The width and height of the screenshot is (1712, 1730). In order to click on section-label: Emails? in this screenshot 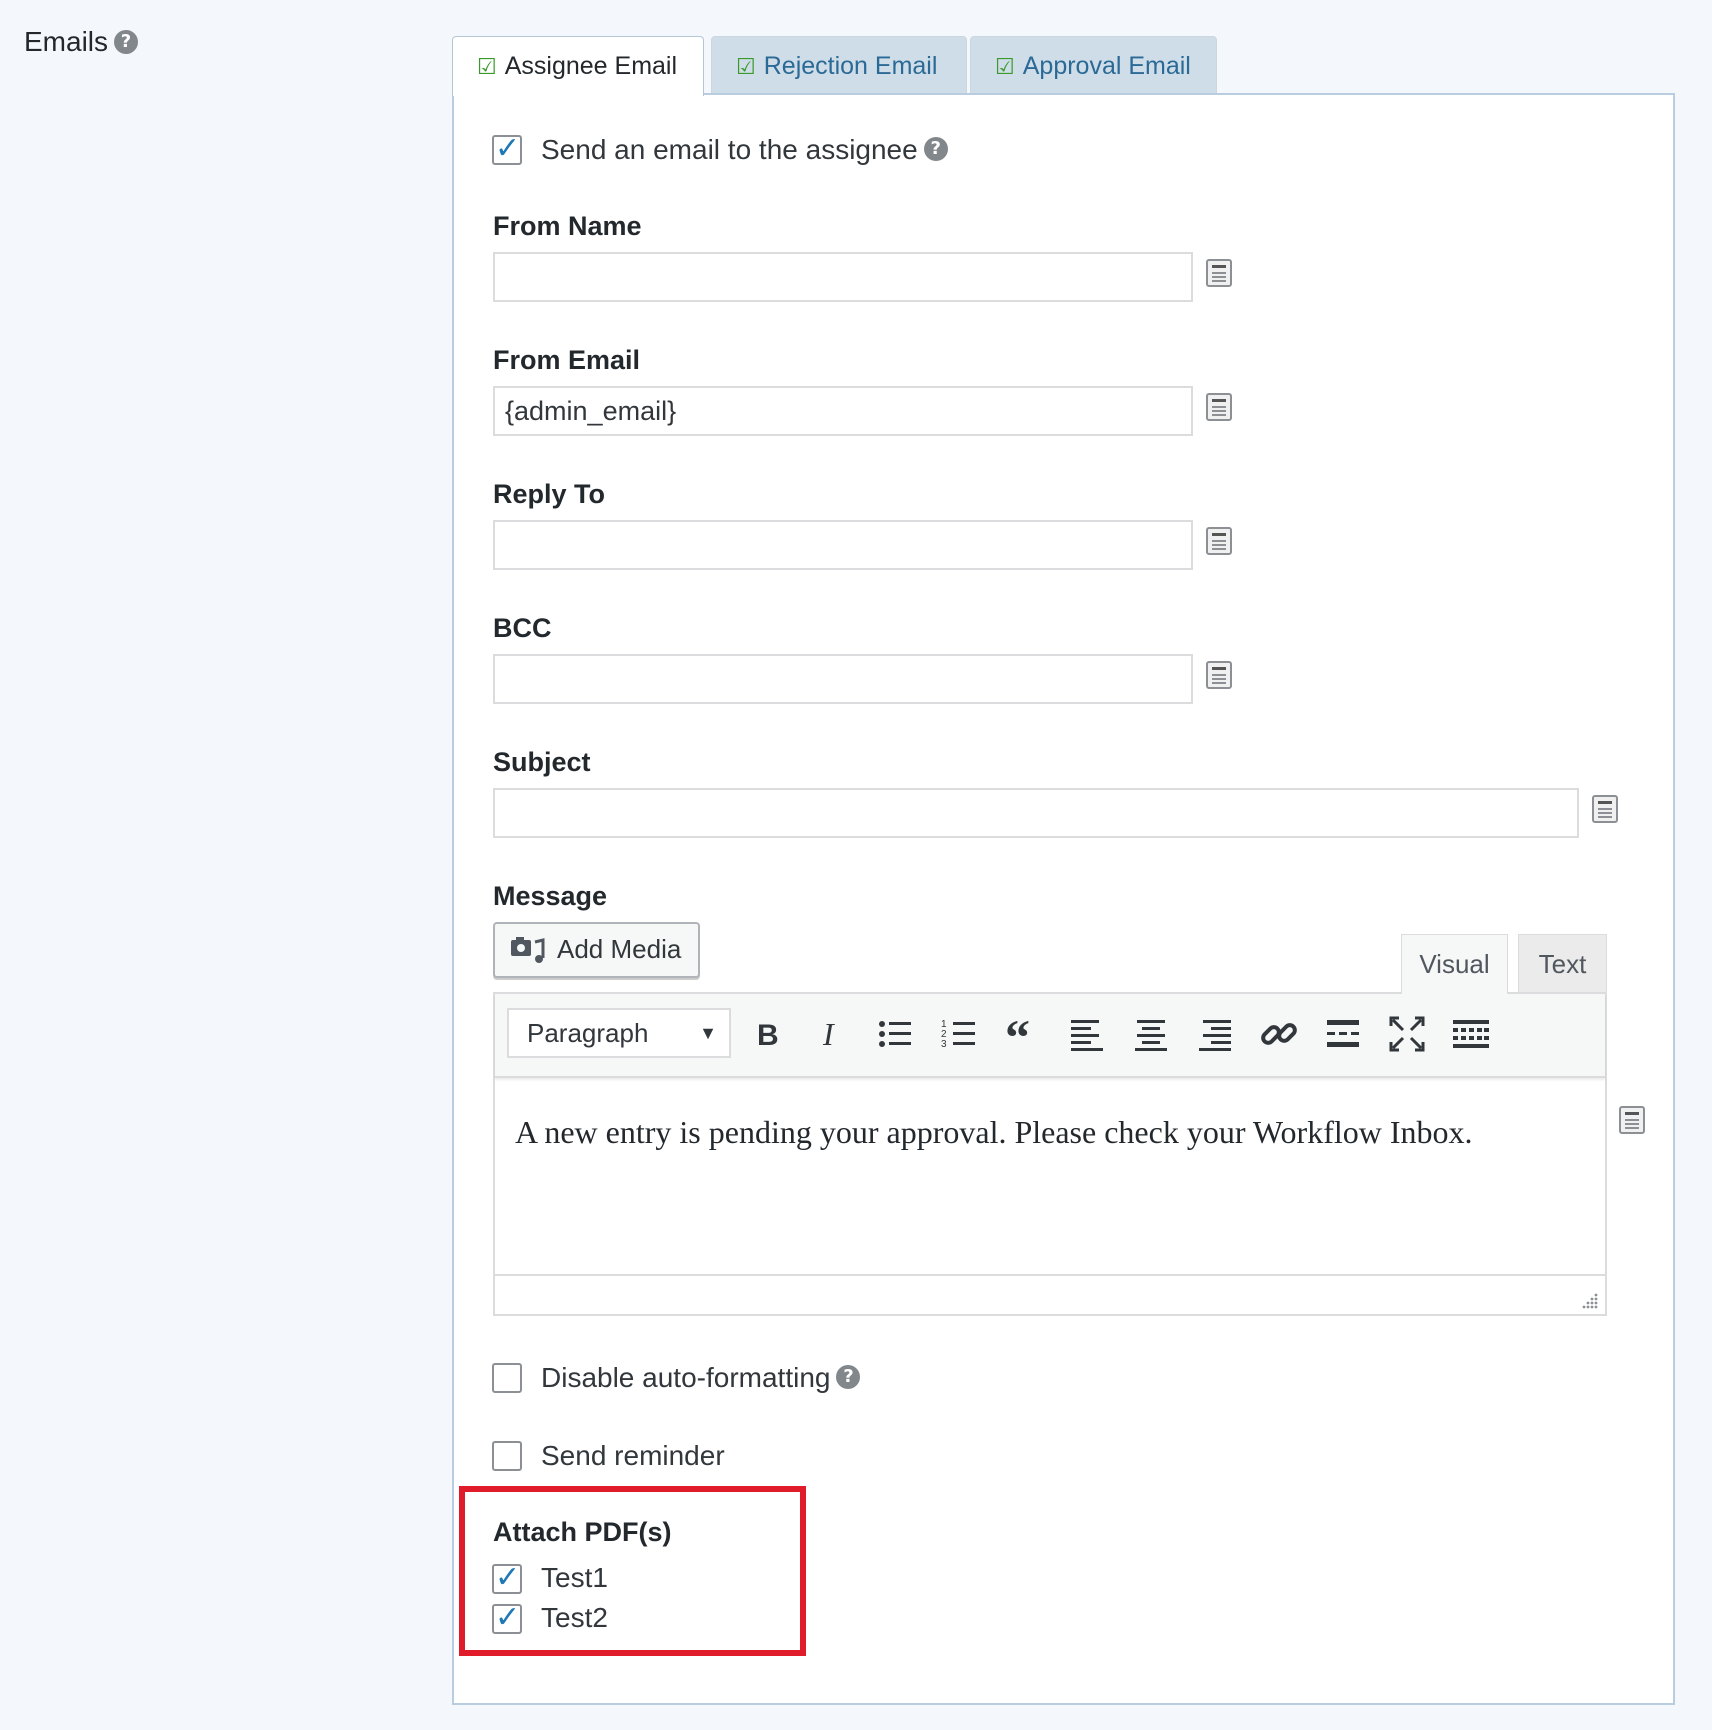, I will do `click(81, 42)`.